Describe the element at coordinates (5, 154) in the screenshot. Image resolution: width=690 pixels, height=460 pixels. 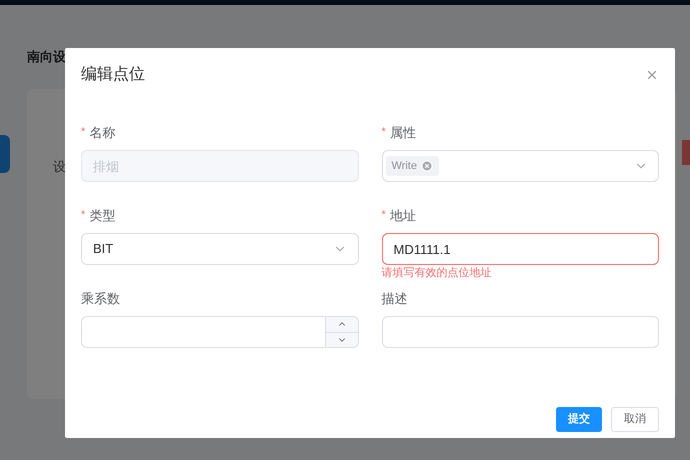
I see `side-button` at that location.